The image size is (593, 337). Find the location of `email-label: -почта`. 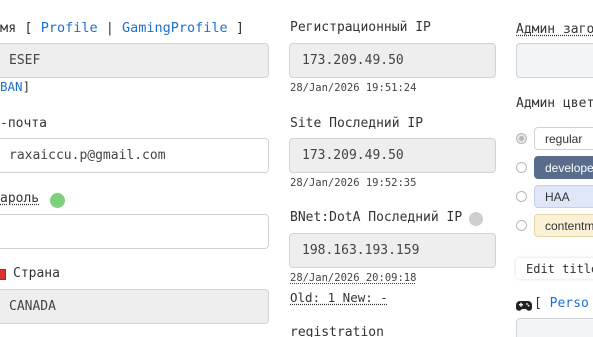

email-label: -почта is located at coordinates (23, 123).